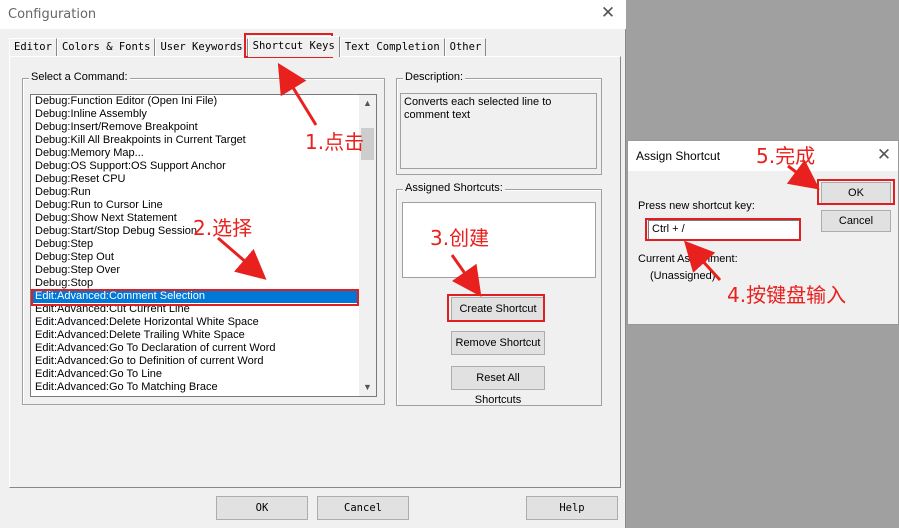  Describe the element at coordinates (194, 101) in the screenshot. I see `list-item: Debug:Function Editor (Open Ini File)` at that location.